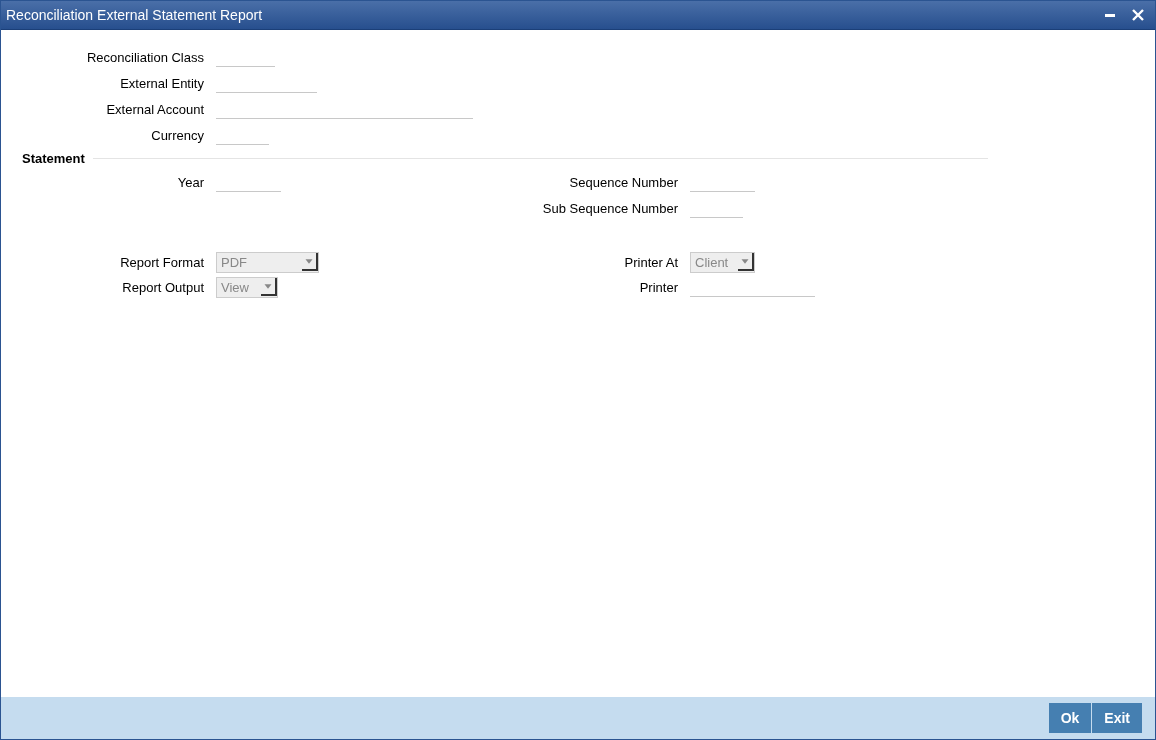 This screenshot has width=1156, height=740. Describe the element at coordinates (1117, 718) in the screenshot. I see `footer-button: Exit` at that location.